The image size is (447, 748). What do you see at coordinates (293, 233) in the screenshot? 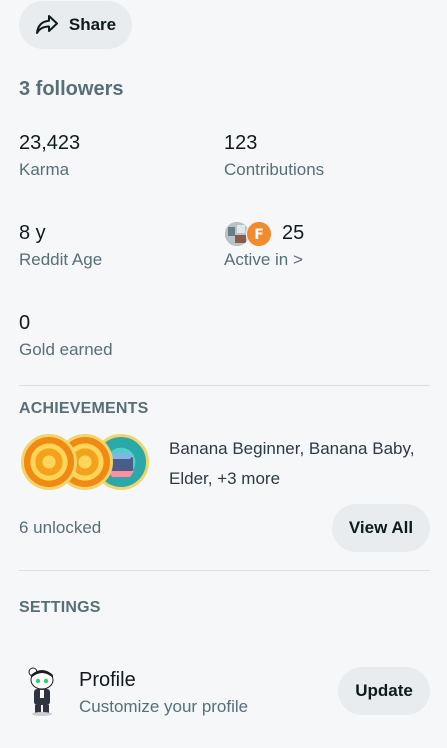
I see `active-in-value: 25` at bounding box center [293, 233].